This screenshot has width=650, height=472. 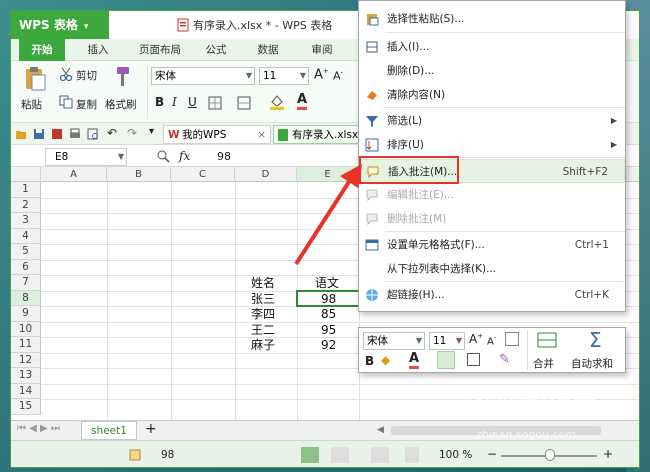 What do you see at coordinates (42, 50) in the screenshot?
I see `tab-home: 开始` at bounding box center [42, 50].